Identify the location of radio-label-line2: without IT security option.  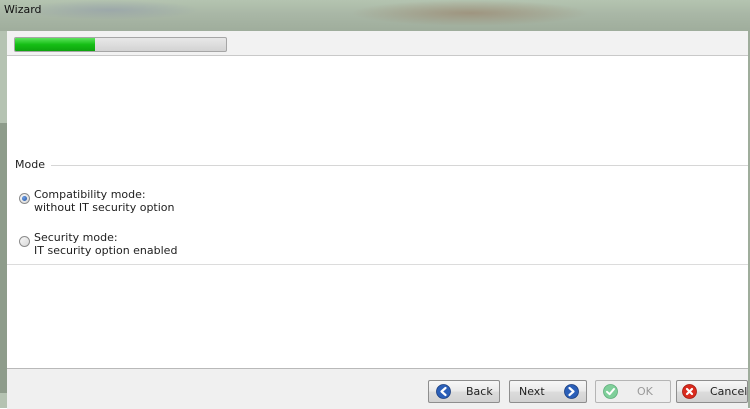
(104, 207).